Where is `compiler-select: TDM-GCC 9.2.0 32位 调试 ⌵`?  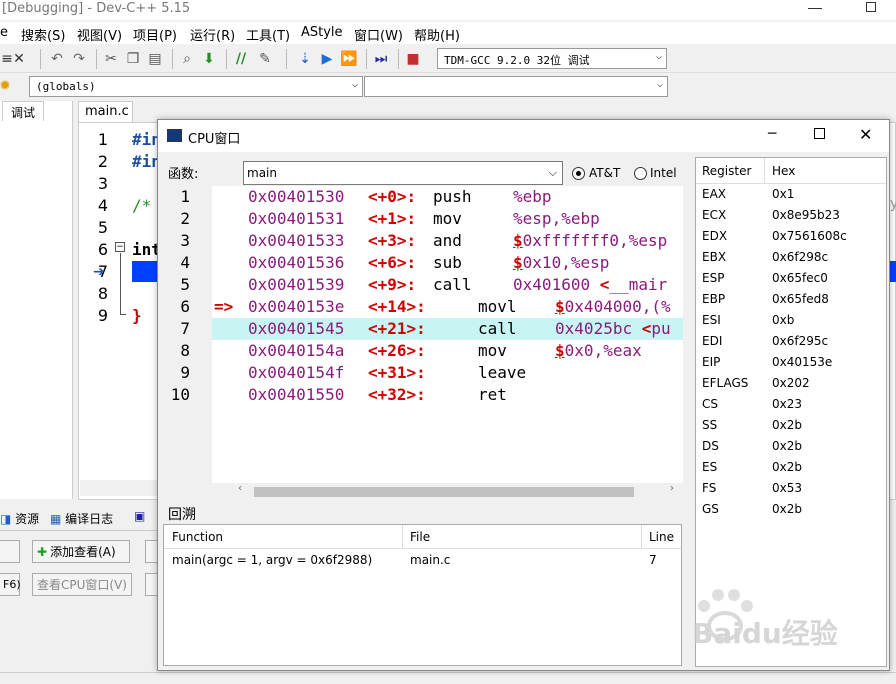 compiler-select: TDM-GCC 9.2.0 32位 调试 ⌵ is located at coordinates (552, 58).